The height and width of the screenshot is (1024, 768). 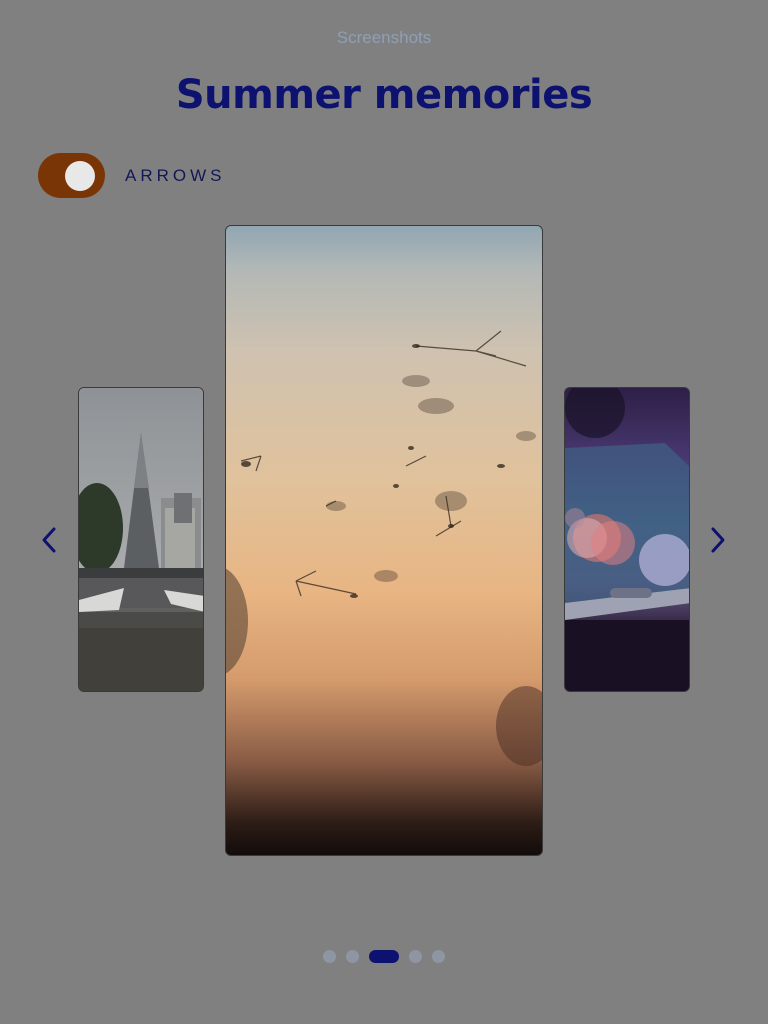 What do you see at coordinates (384, 37) in the screenshot?
I see `section-eyebrow: Screenshots` at bounding box center [384, 37].